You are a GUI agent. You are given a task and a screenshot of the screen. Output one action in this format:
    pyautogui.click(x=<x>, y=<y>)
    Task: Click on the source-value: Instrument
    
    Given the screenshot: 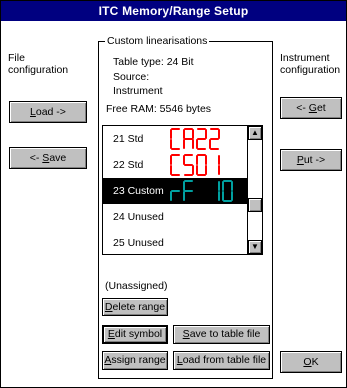 What is the action you would take?
    pyautogui.click(x=138, y=91)
    